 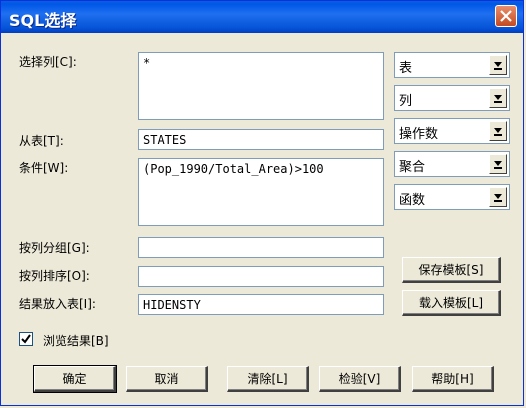 What do you see at coordinates (453, 379) in the screenshot?
I see `help-button: 帮助[H]` at bounding box center [453, 379].